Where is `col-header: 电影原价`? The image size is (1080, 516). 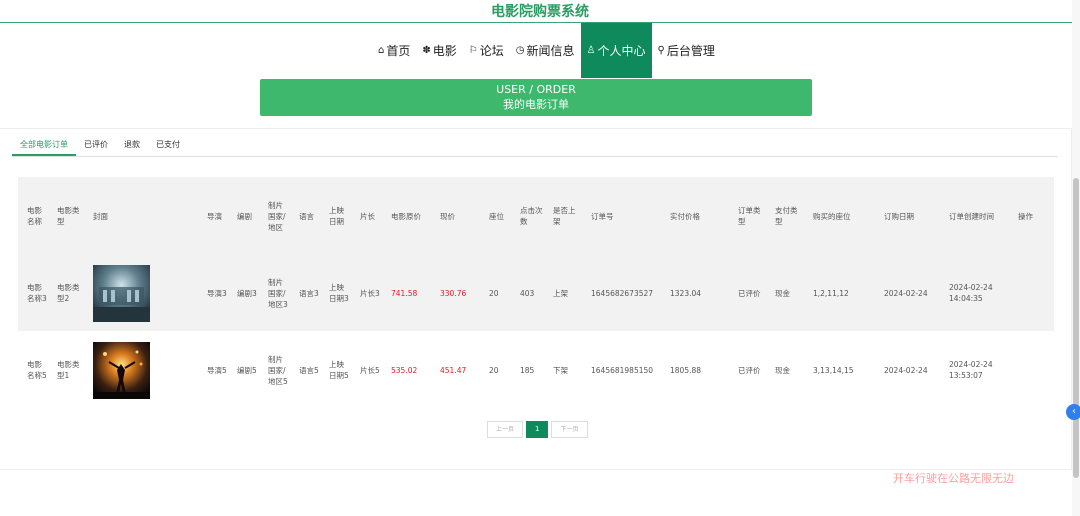 col-header: 电影原价 is located at coordinates (406, 216).